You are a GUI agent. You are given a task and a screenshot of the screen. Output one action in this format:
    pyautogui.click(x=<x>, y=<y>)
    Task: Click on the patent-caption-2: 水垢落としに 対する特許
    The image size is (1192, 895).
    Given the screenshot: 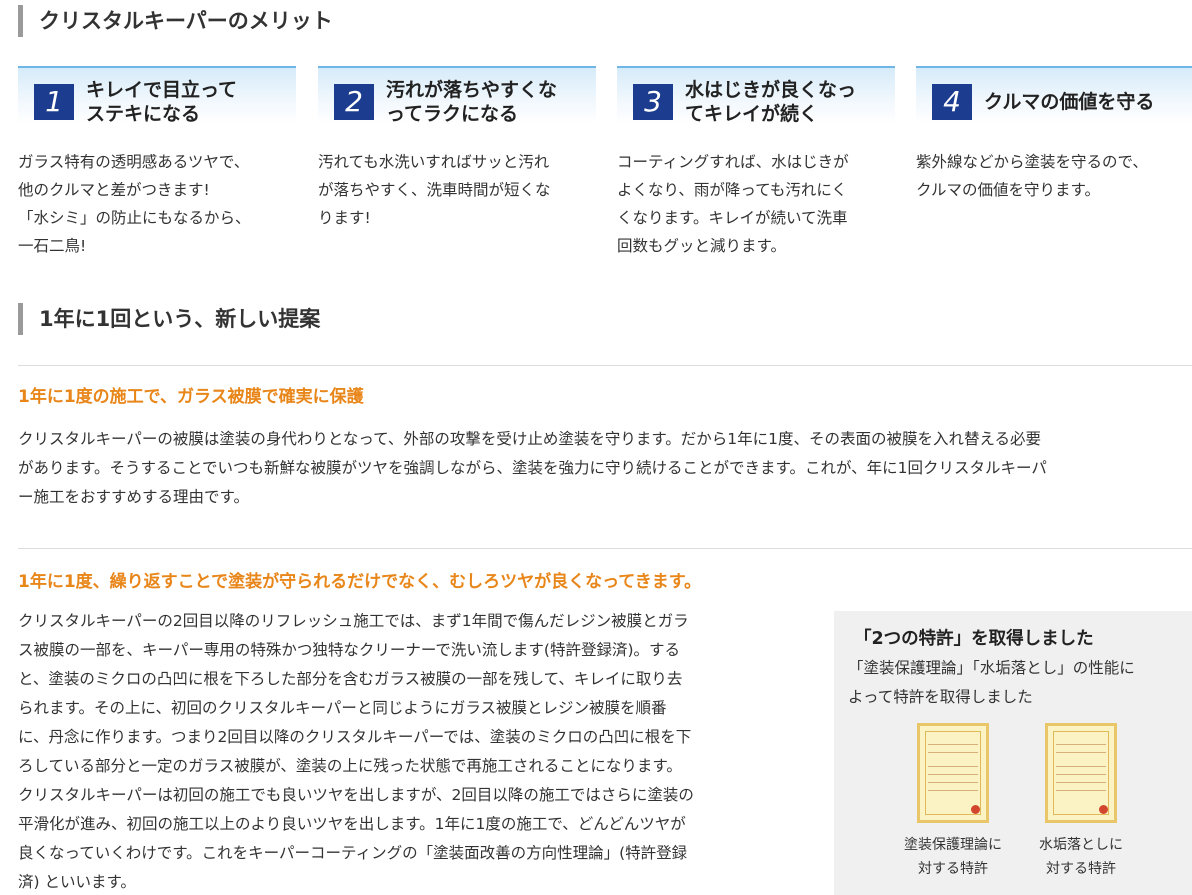 What is the action you would take?
    pyautogui.click(x=1081, y=857)
    